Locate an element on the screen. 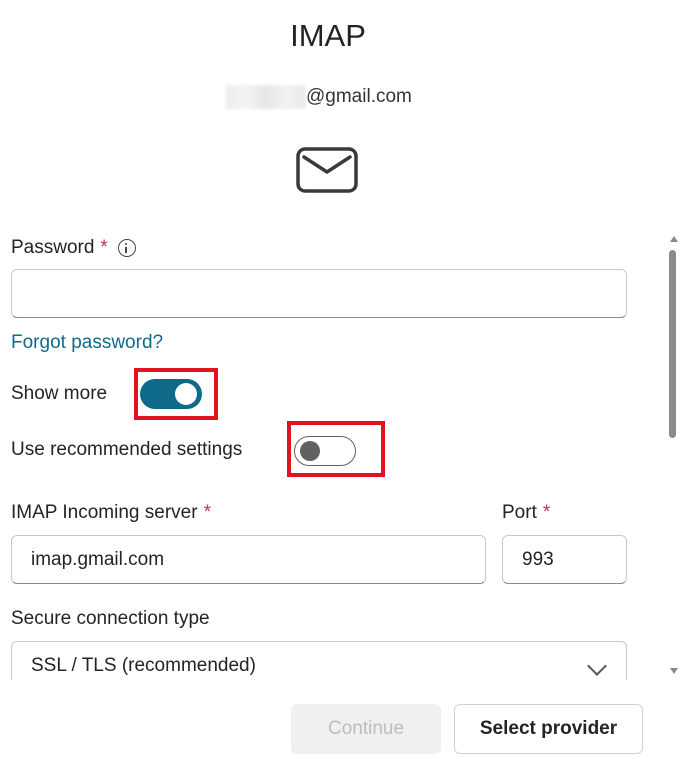  port-label: Port * is located at coordinates (526, 513).